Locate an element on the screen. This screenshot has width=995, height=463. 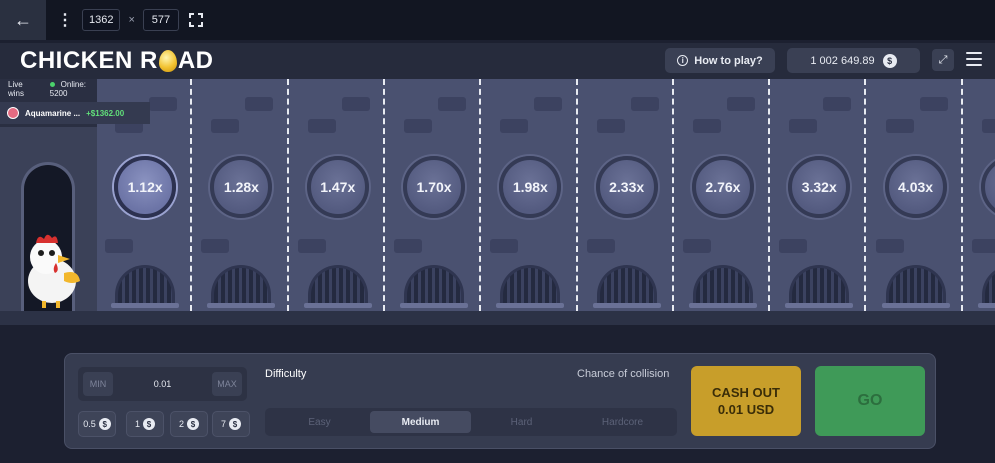
chip-button-7: 7 $ is located at coordinates (231, 424).